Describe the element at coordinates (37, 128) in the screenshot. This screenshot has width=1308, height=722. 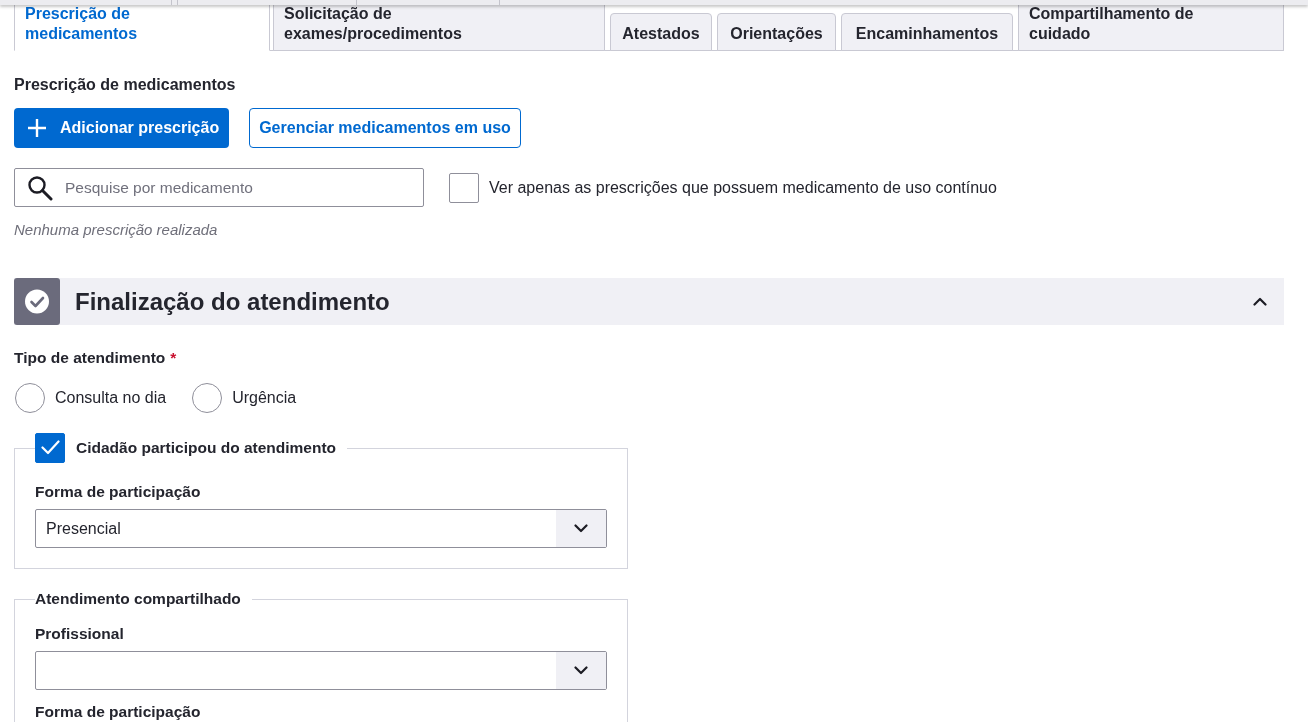
I see `plus-icon` at that location.